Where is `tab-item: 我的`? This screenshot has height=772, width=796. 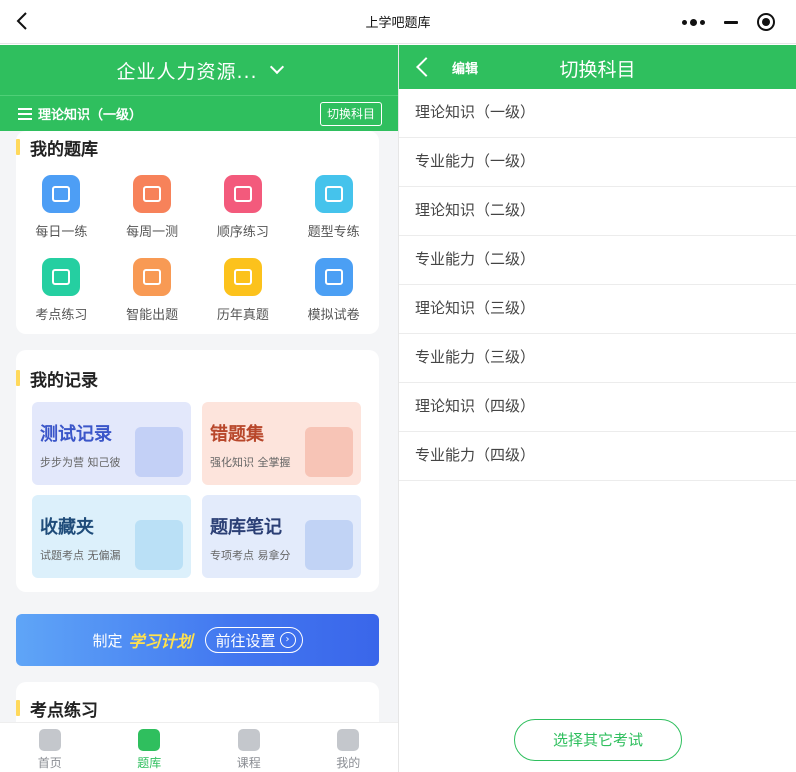
tab-item: 我的 is located at coordinates (349, 747).